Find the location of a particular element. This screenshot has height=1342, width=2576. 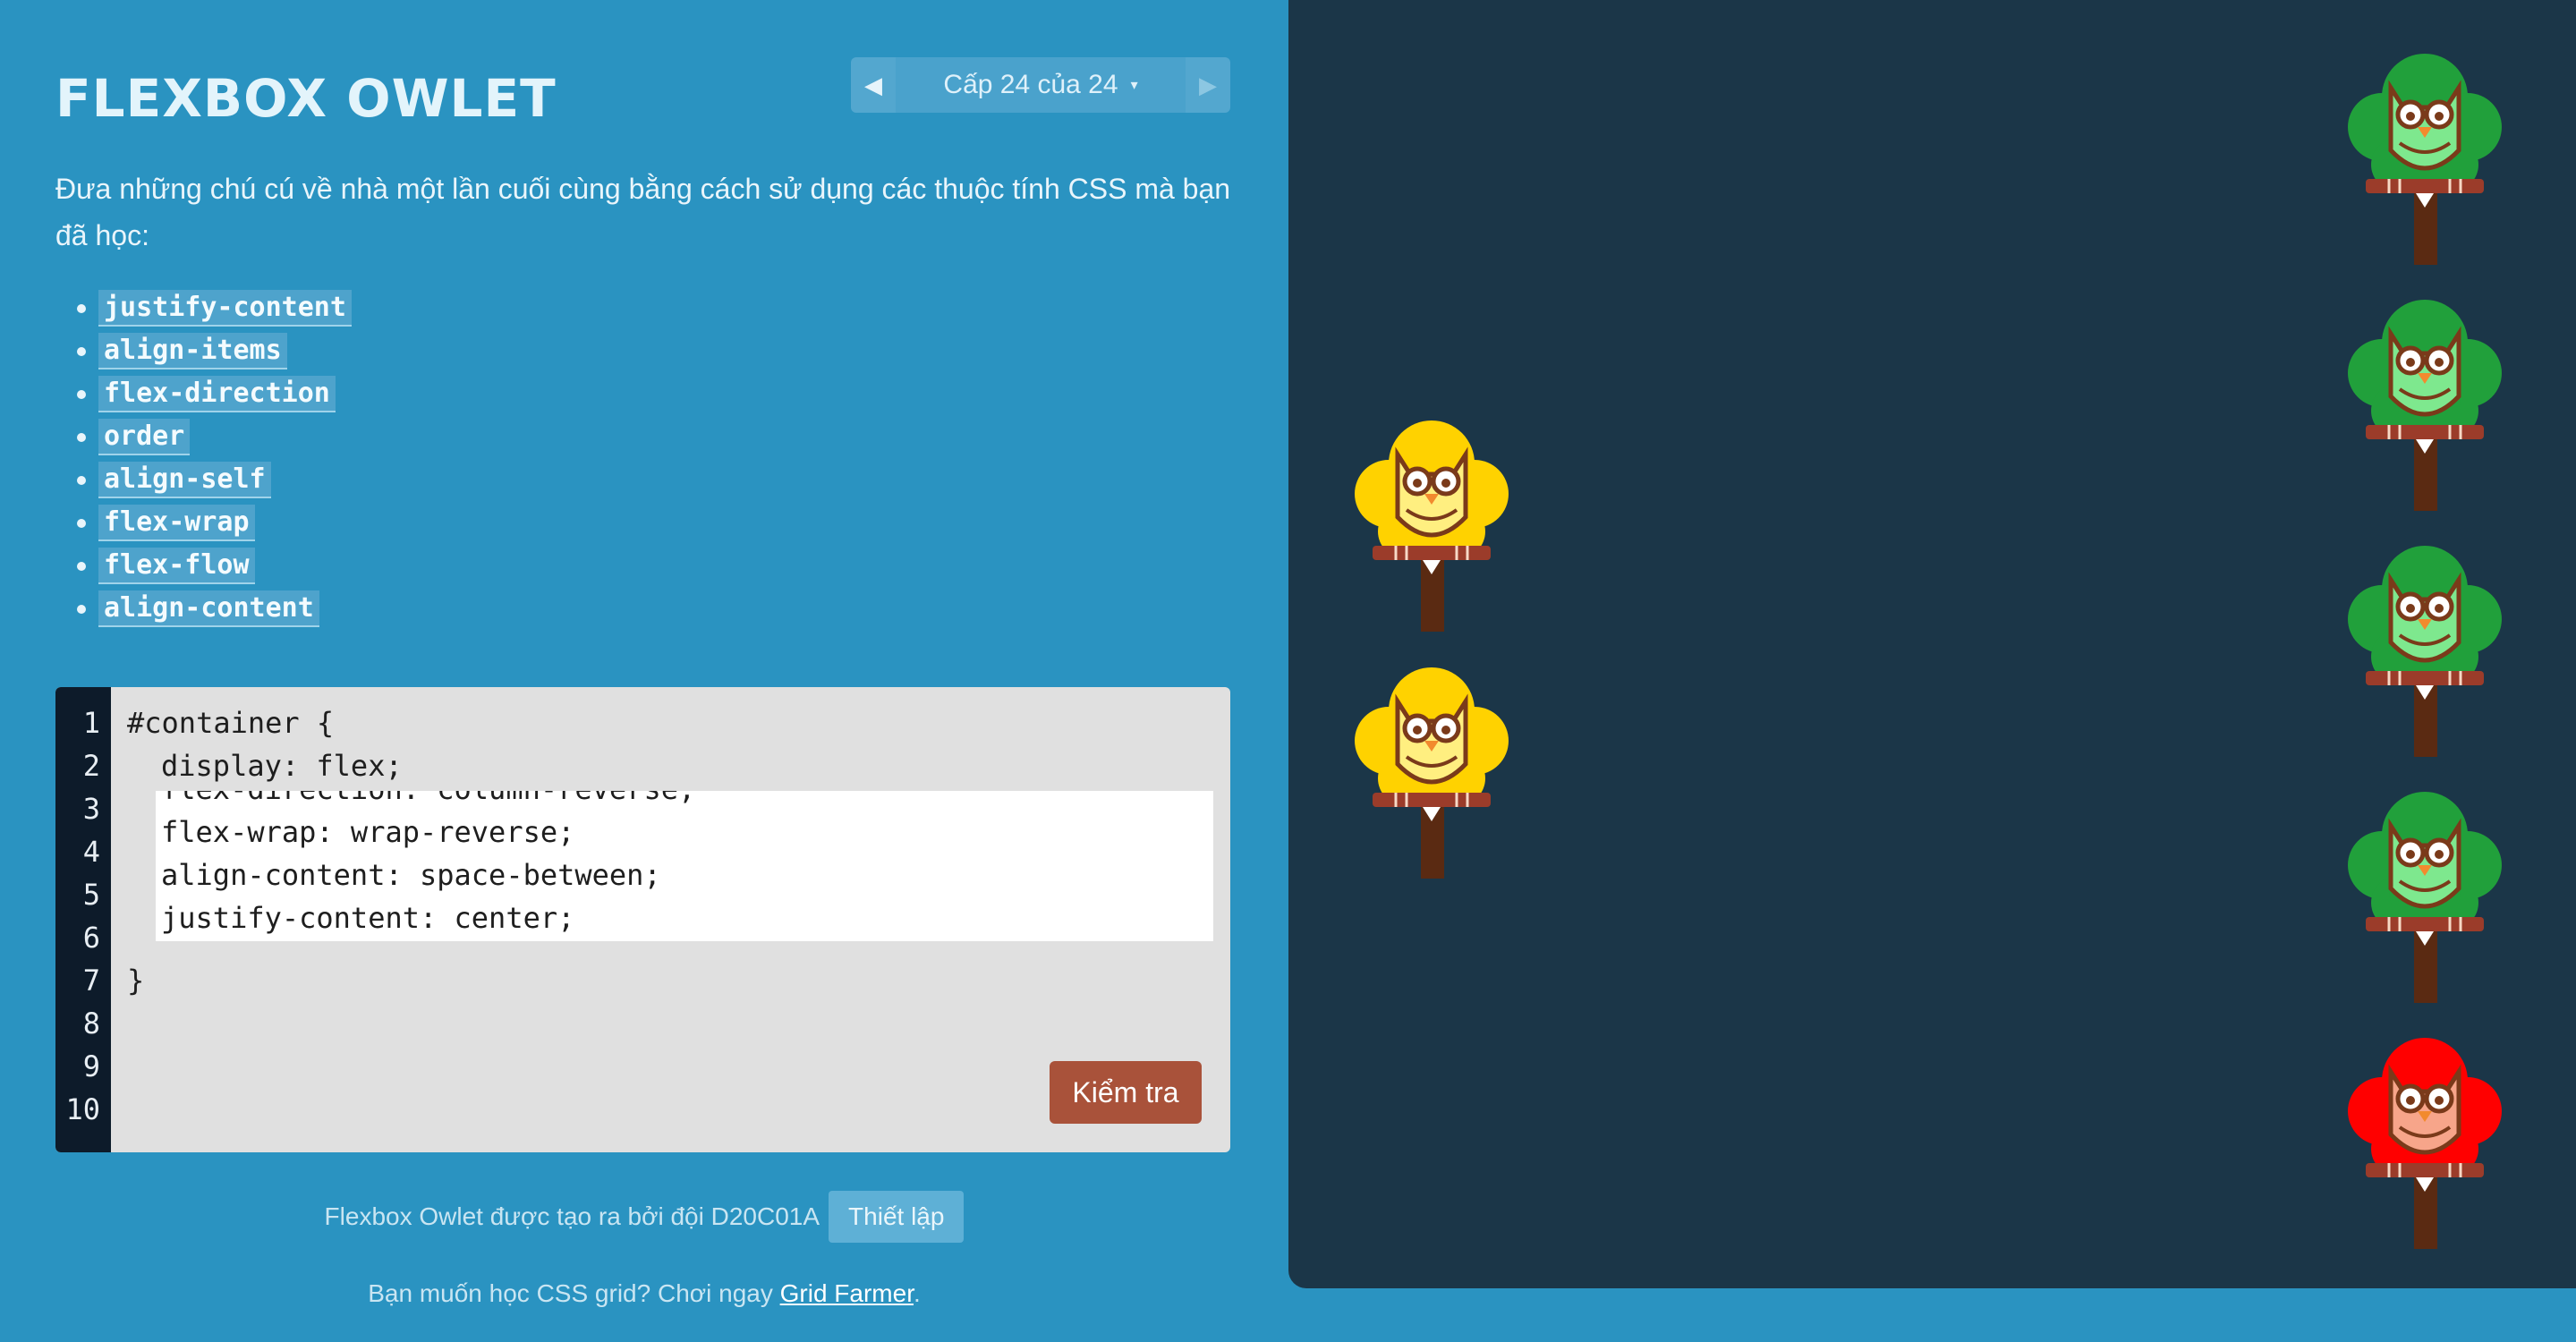

line-number: 8 is located at coordinates (91, 1024).